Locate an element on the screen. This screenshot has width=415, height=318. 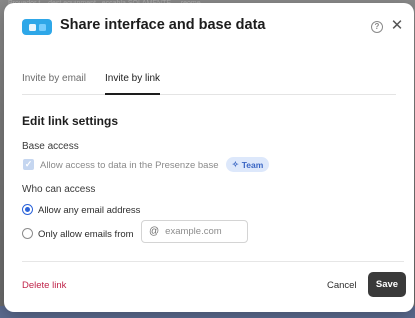
allow-access-checkbox: ✓ is located at coordinates (28, 164).